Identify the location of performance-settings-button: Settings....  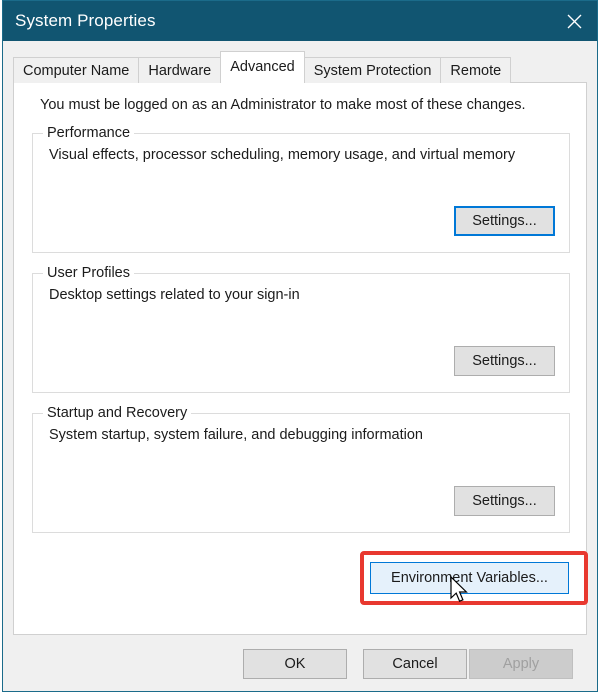
(504, 221).